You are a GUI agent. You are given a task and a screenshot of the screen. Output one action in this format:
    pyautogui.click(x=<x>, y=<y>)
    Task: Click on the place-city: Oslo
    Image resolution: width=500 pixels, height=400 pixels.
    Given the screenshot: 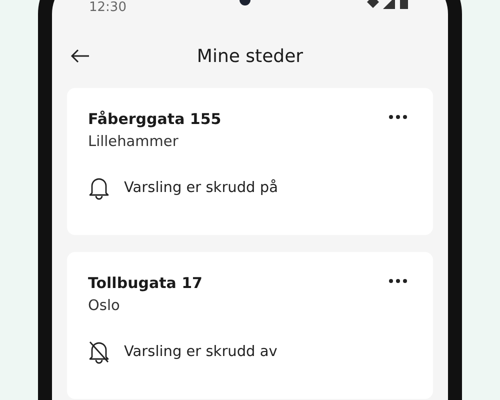 What is the action you would take?
    pyautogui.click(x=104, y=306)
    